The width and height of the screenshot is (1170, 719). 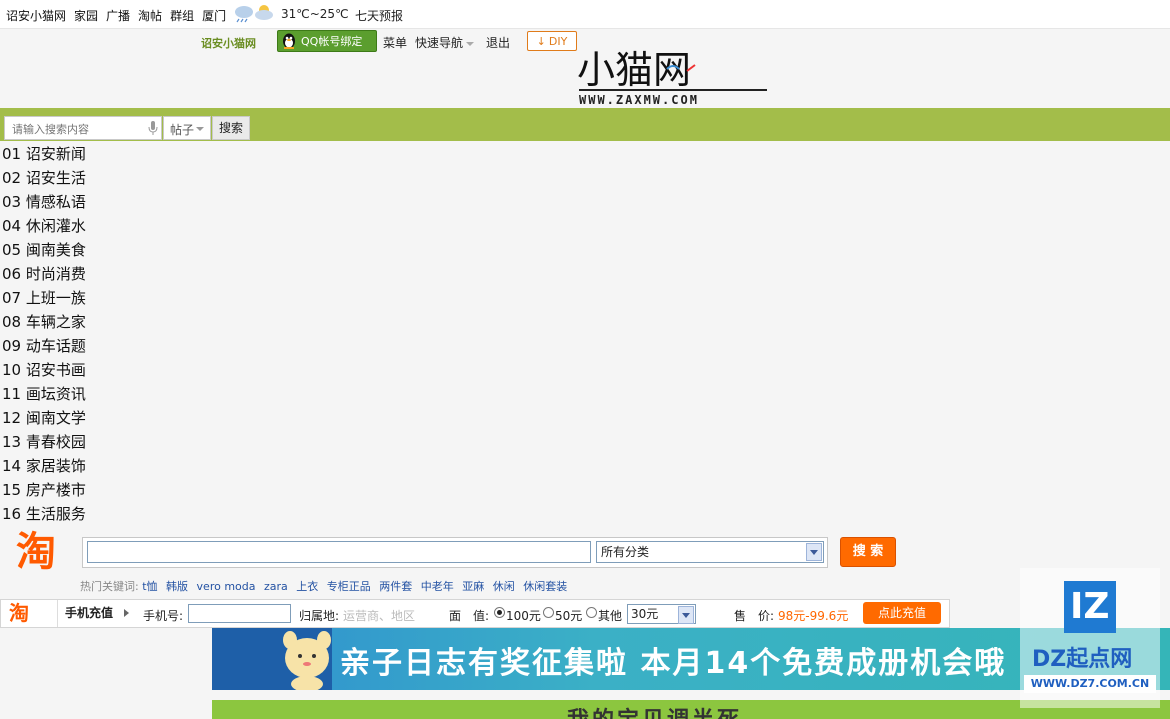 I want to click on forum-item: 08 车辆之家, so click(x=44, y=323).